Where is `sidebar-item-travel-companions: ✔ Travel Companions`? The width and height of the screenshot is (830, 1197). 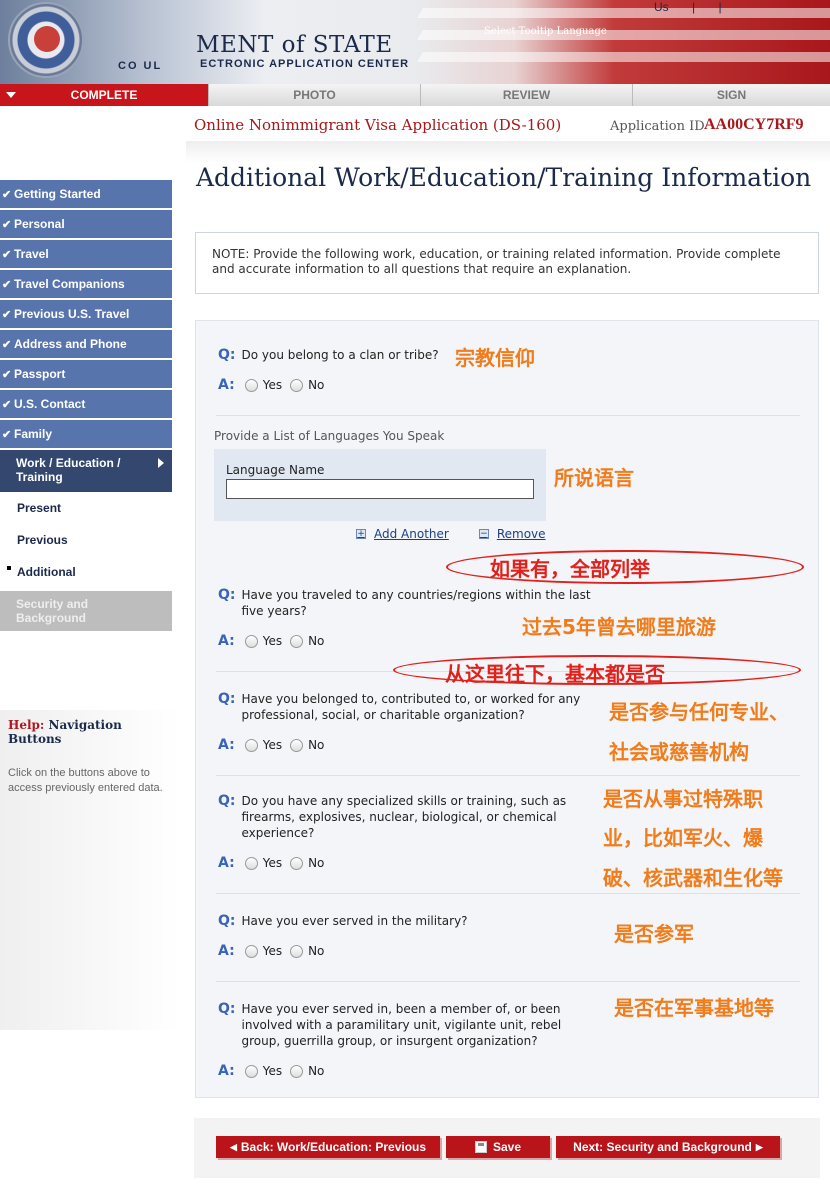 sidebar-item-travel-companions: ✔ Travel Companions is located at coordinates (86, 284).